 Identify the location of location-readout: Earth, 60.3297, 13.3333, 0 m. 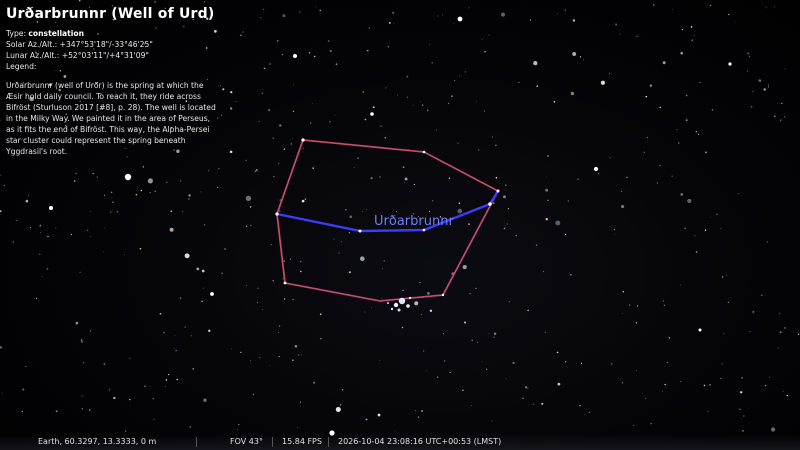
(97, 442).